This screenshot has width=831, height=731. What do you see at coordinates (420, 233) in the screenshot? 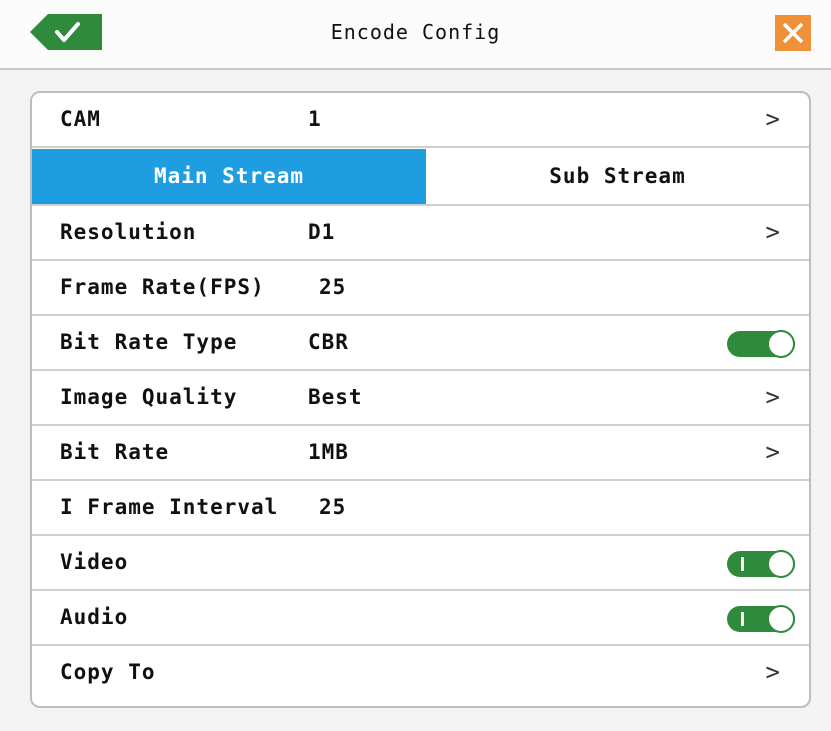
I see `resolution-row: Resolution D1 >` at bounding box center [420, 233].